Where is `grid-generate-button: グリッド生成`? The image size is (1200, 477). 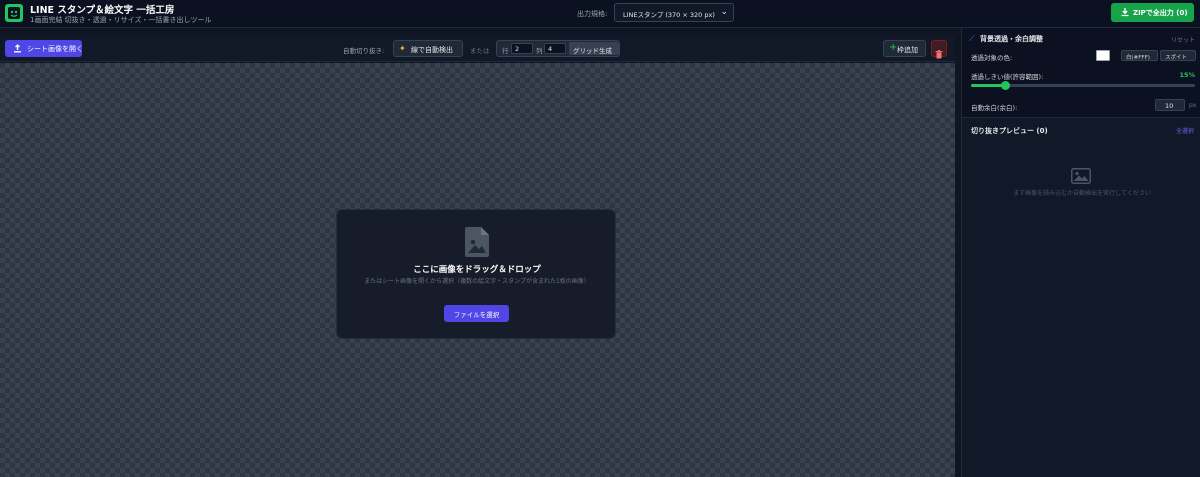
grid-generate-button: グリッド生成 is located at coordinates (594, 48).